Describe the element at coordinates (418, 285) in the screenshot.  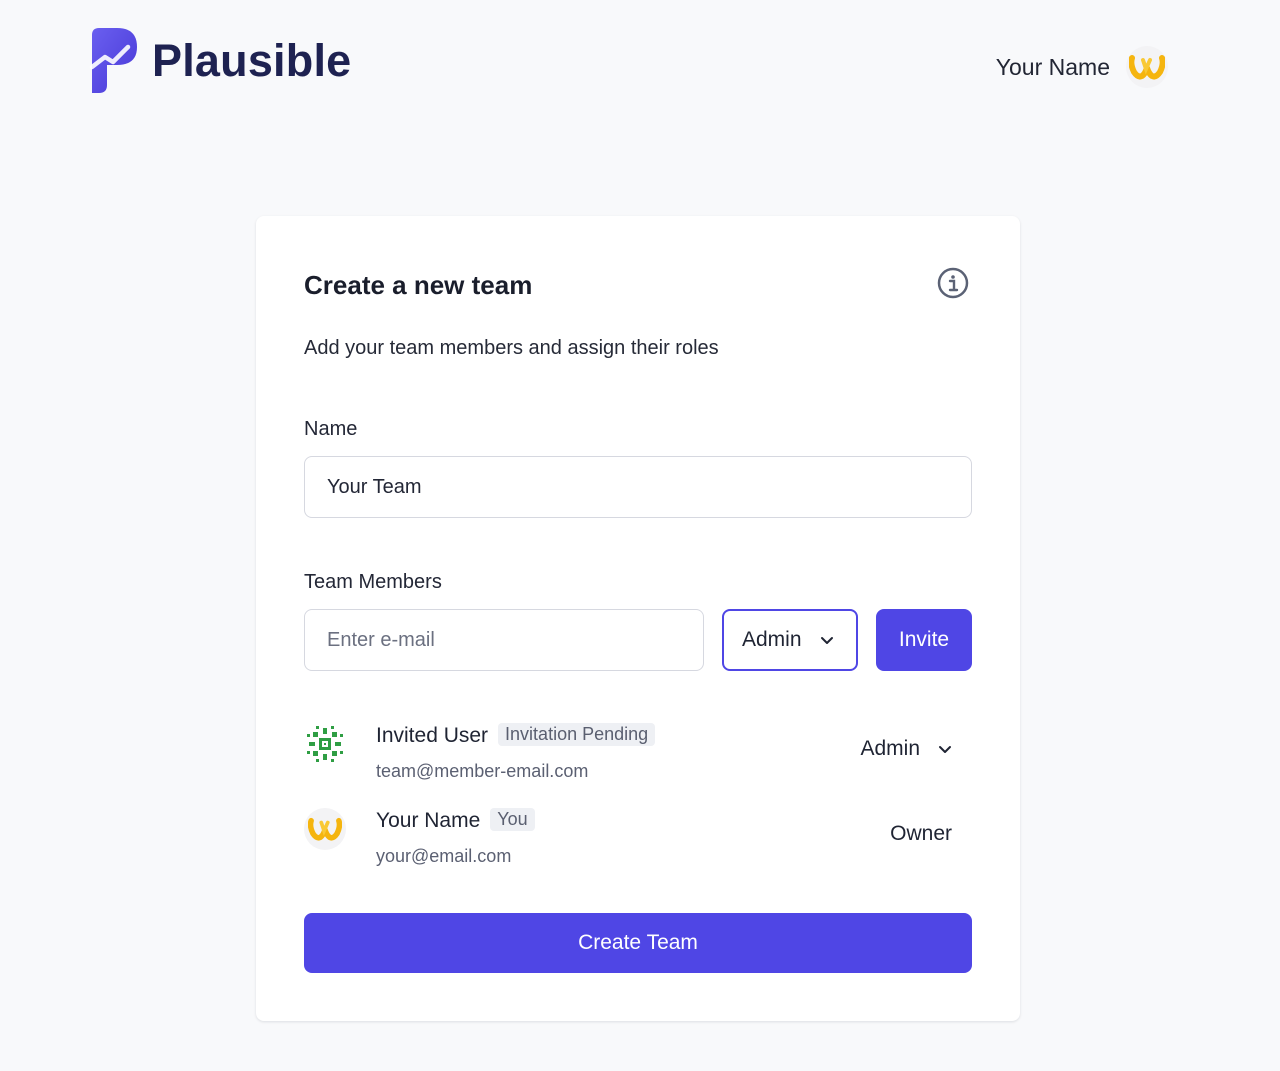
I see `card-title: Create a new team` at that location.